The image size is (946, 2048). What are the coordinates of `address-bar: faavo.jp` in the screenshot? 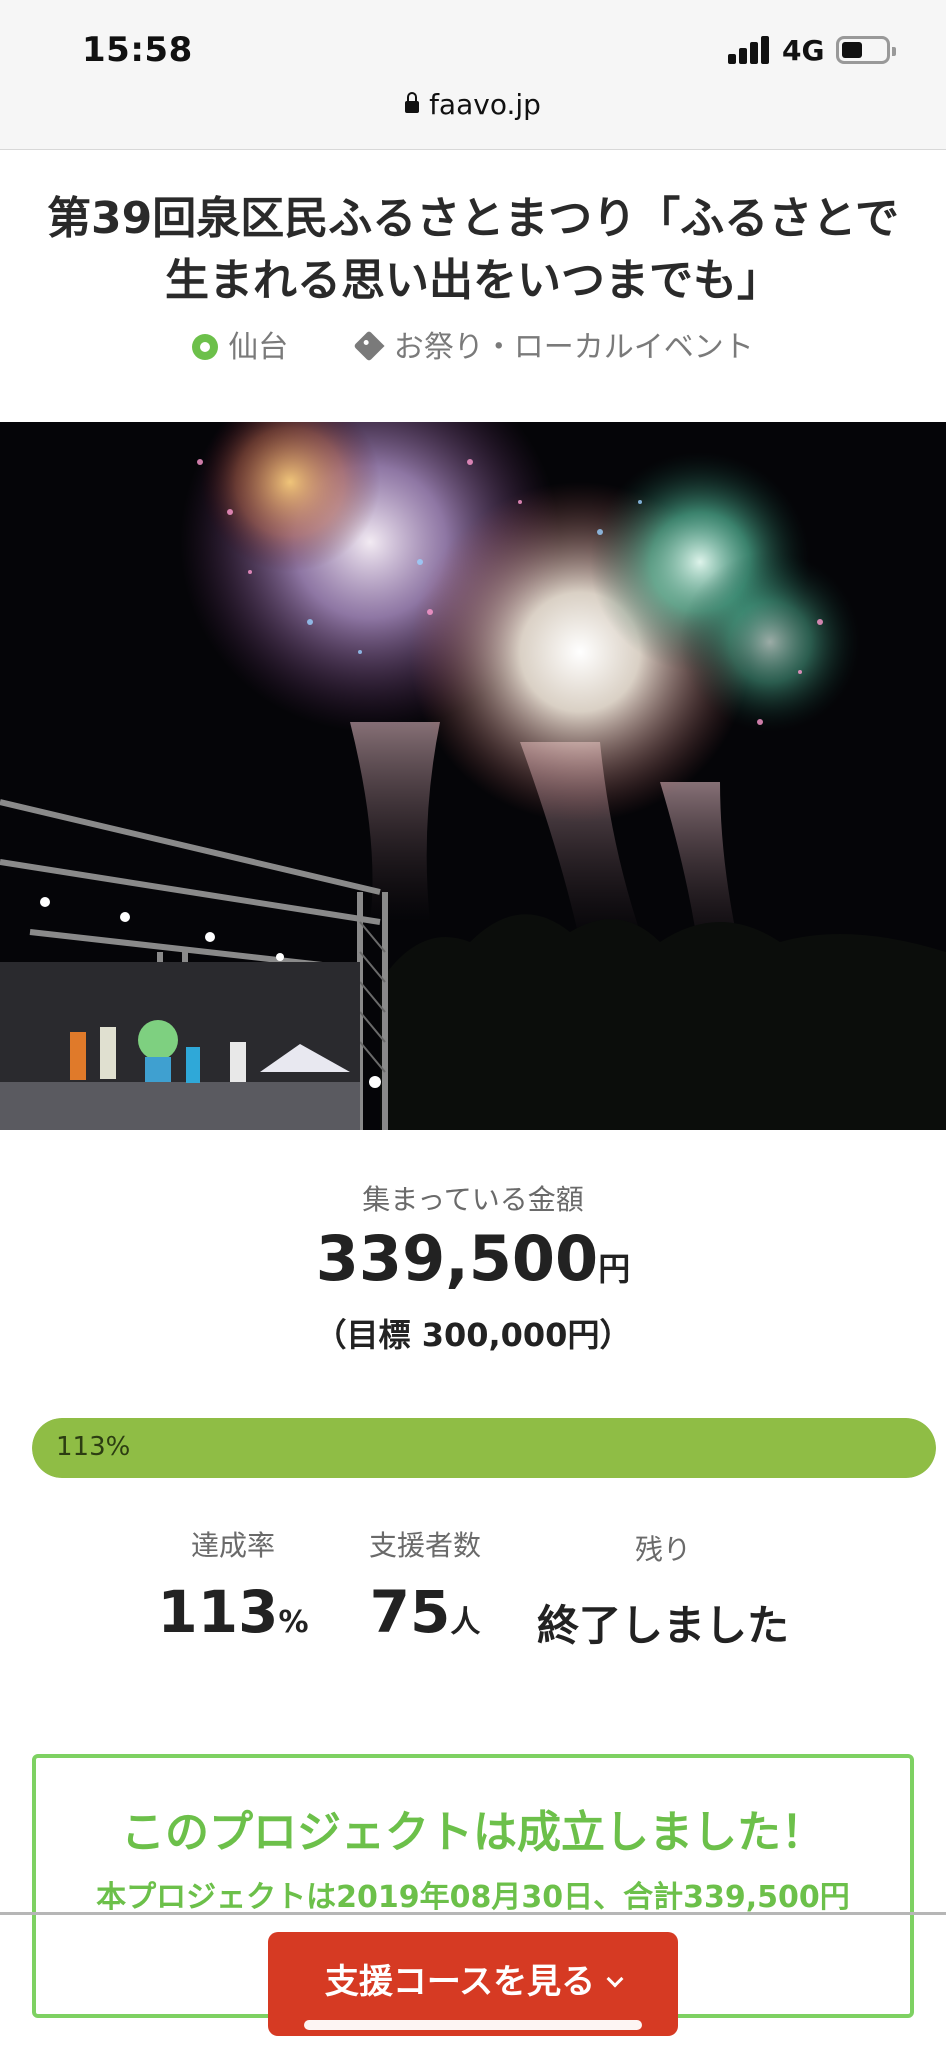 It's located at (473, 104).